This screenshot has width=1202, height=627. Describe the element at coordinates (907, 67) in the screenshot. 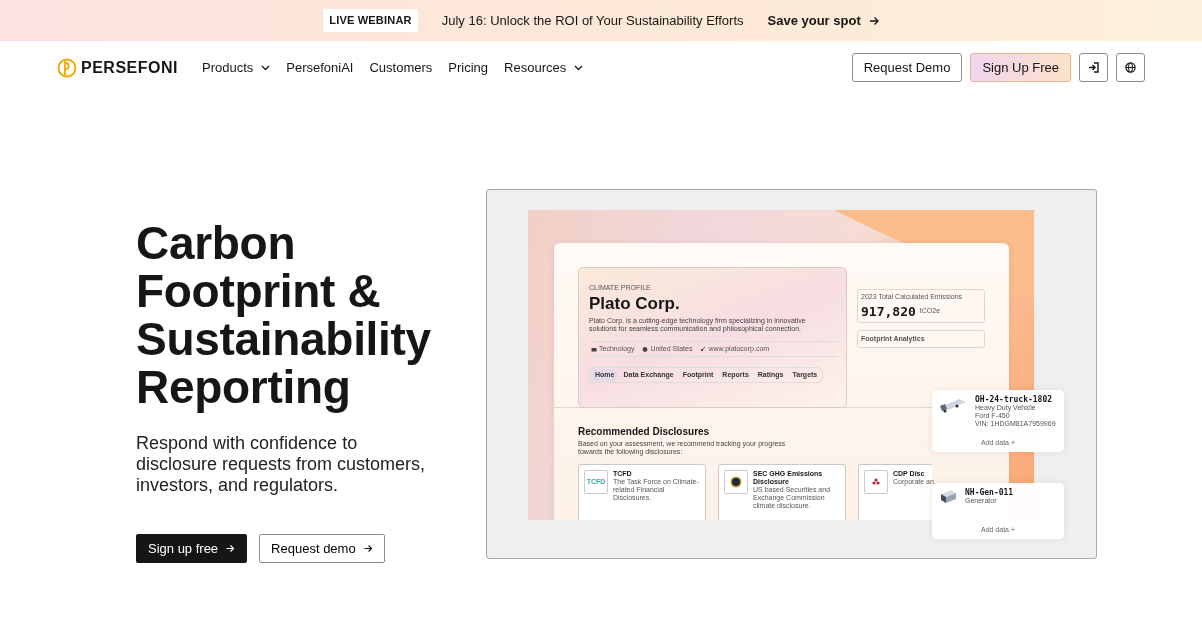

I see `request-demo-button: Request Demo` at that location.